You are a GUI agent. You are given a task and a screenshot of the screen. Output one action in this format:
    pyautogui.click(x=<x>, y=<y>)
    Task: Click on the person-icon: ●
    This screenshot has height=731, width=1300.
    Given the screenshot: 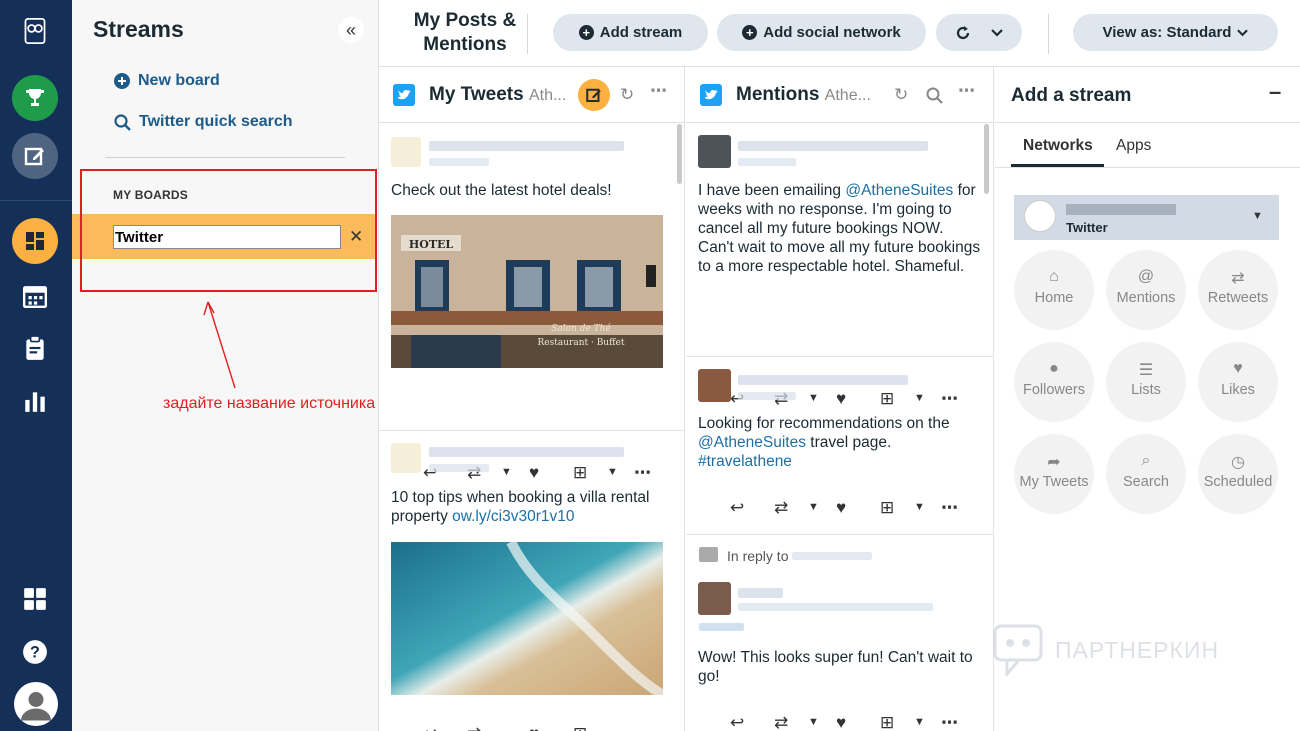 What is the action you would take?
    pyautogui.click(x=1054, y=368)
    